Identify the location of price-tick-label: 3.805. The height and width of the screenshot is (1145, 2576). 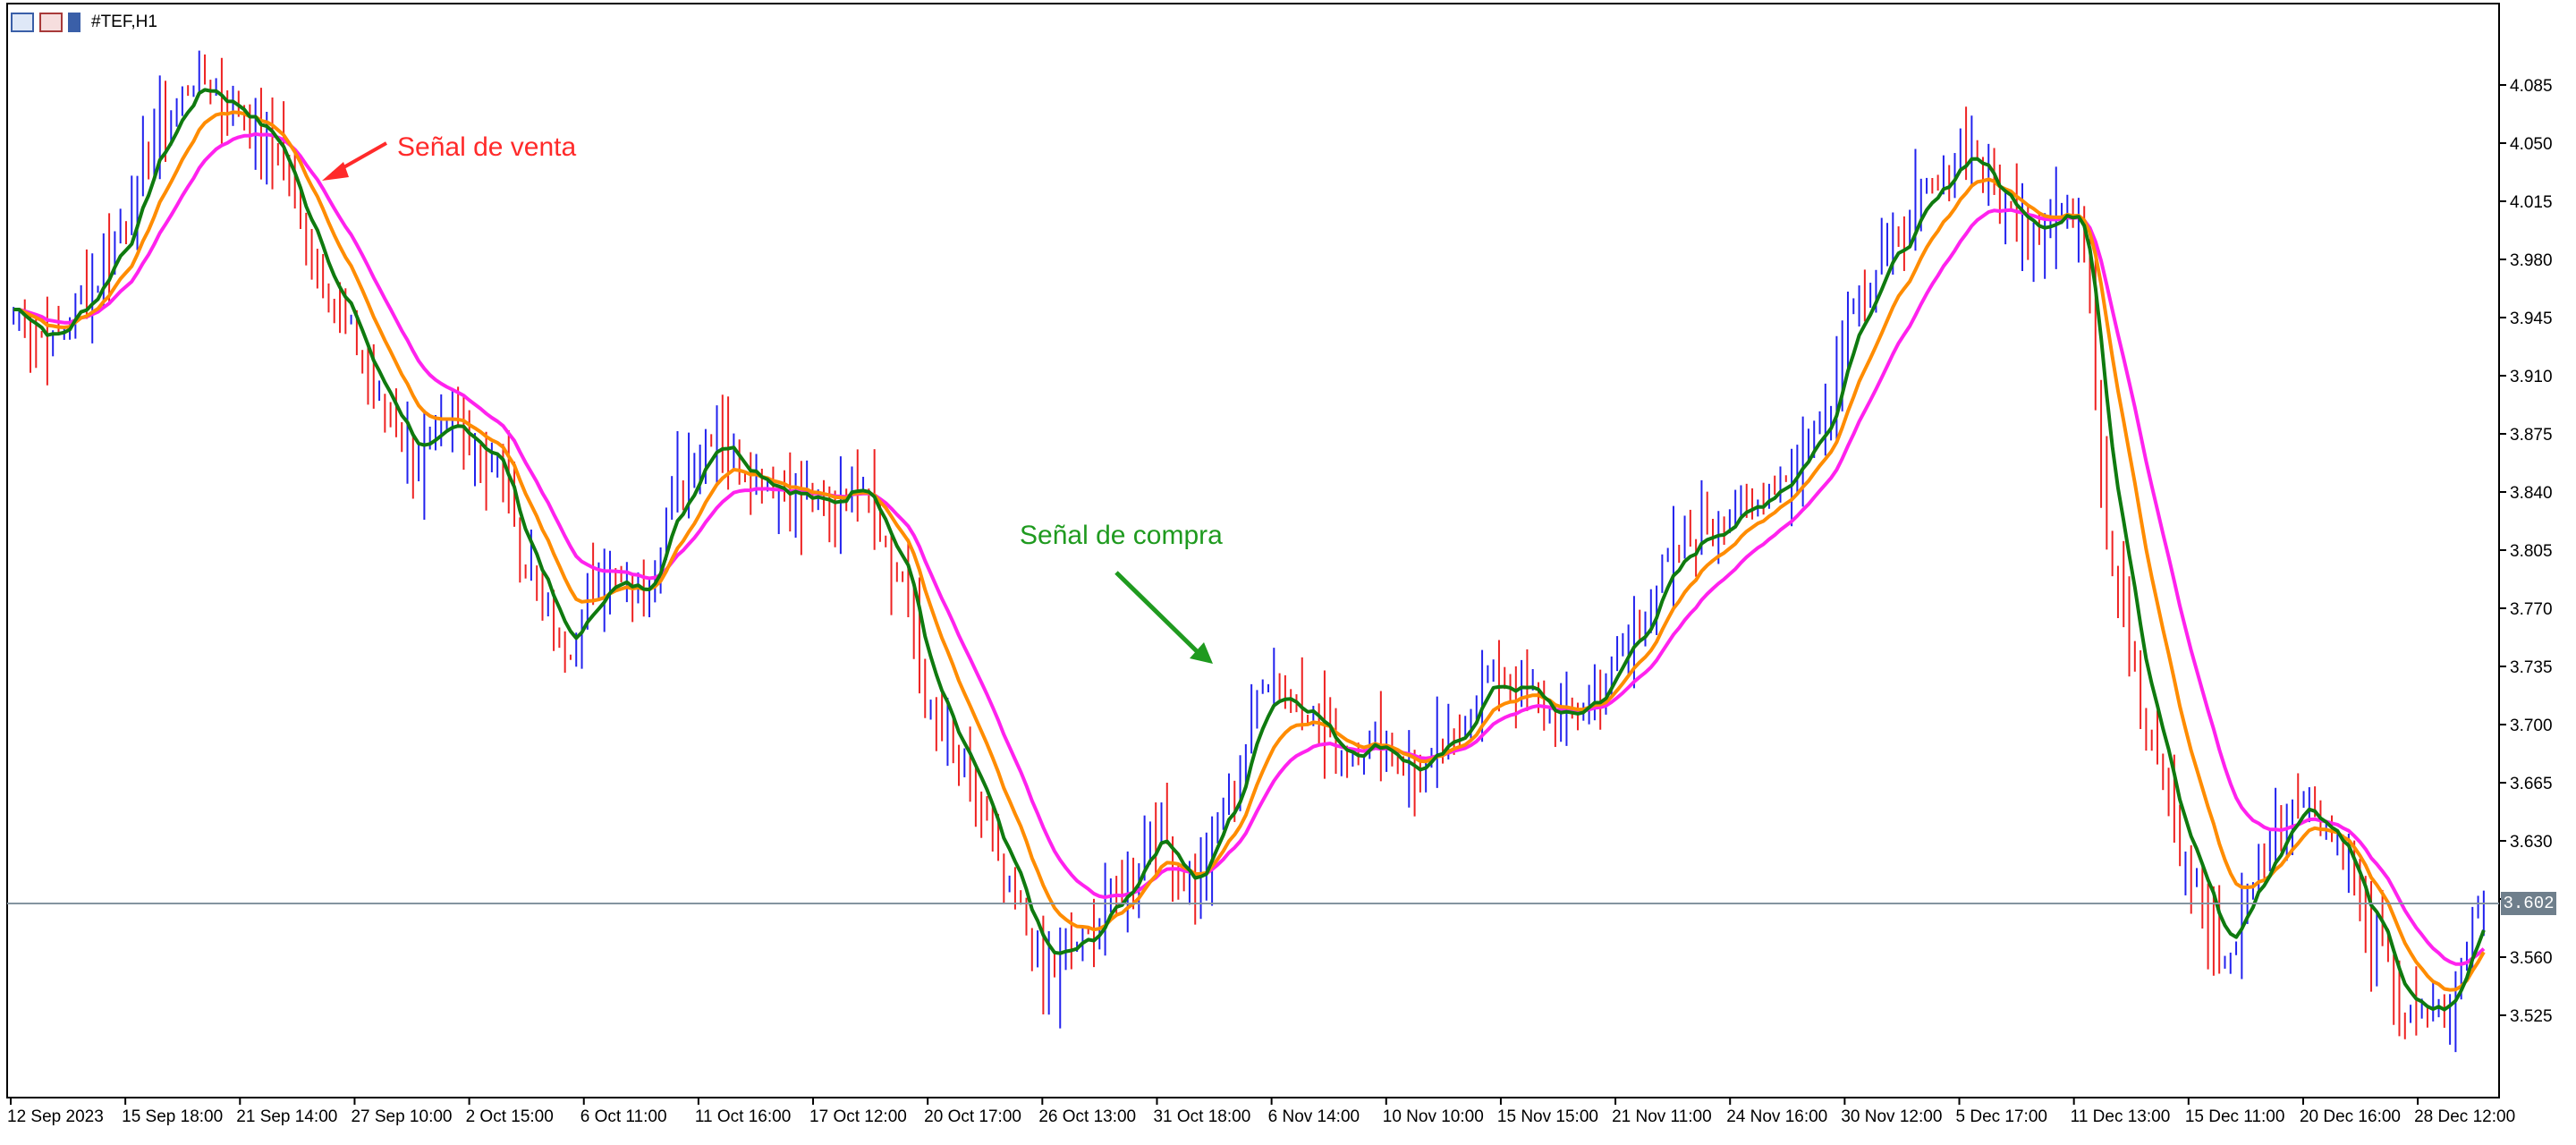
(2531, 551).